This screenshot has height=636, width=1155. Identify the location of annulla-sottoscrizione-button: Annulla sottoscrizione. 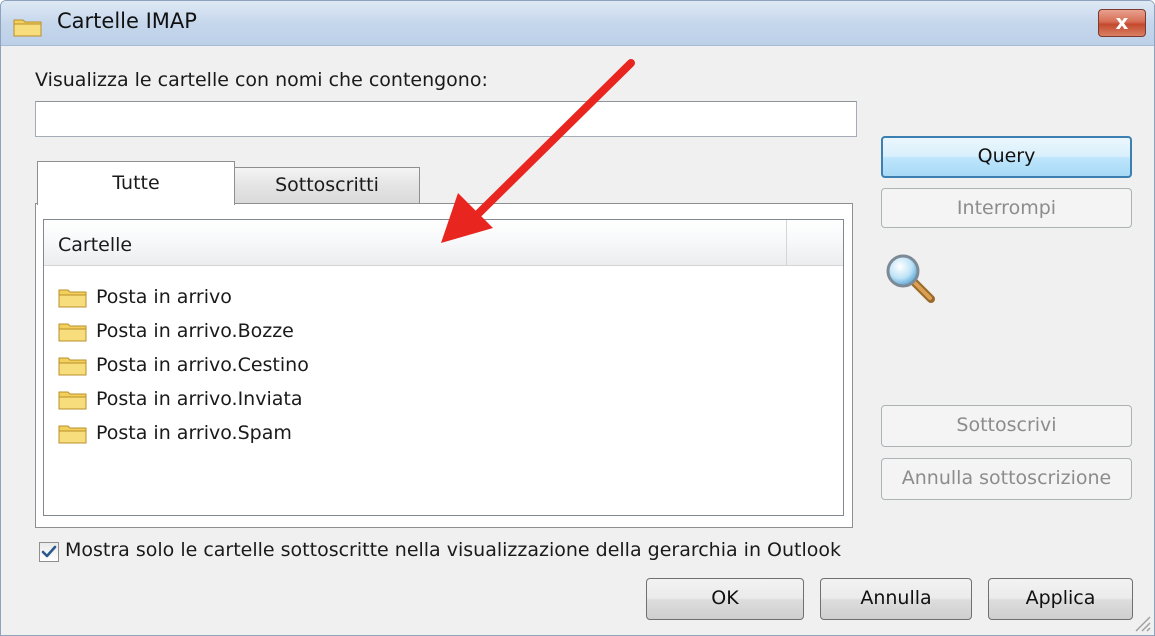
(1006, 479).